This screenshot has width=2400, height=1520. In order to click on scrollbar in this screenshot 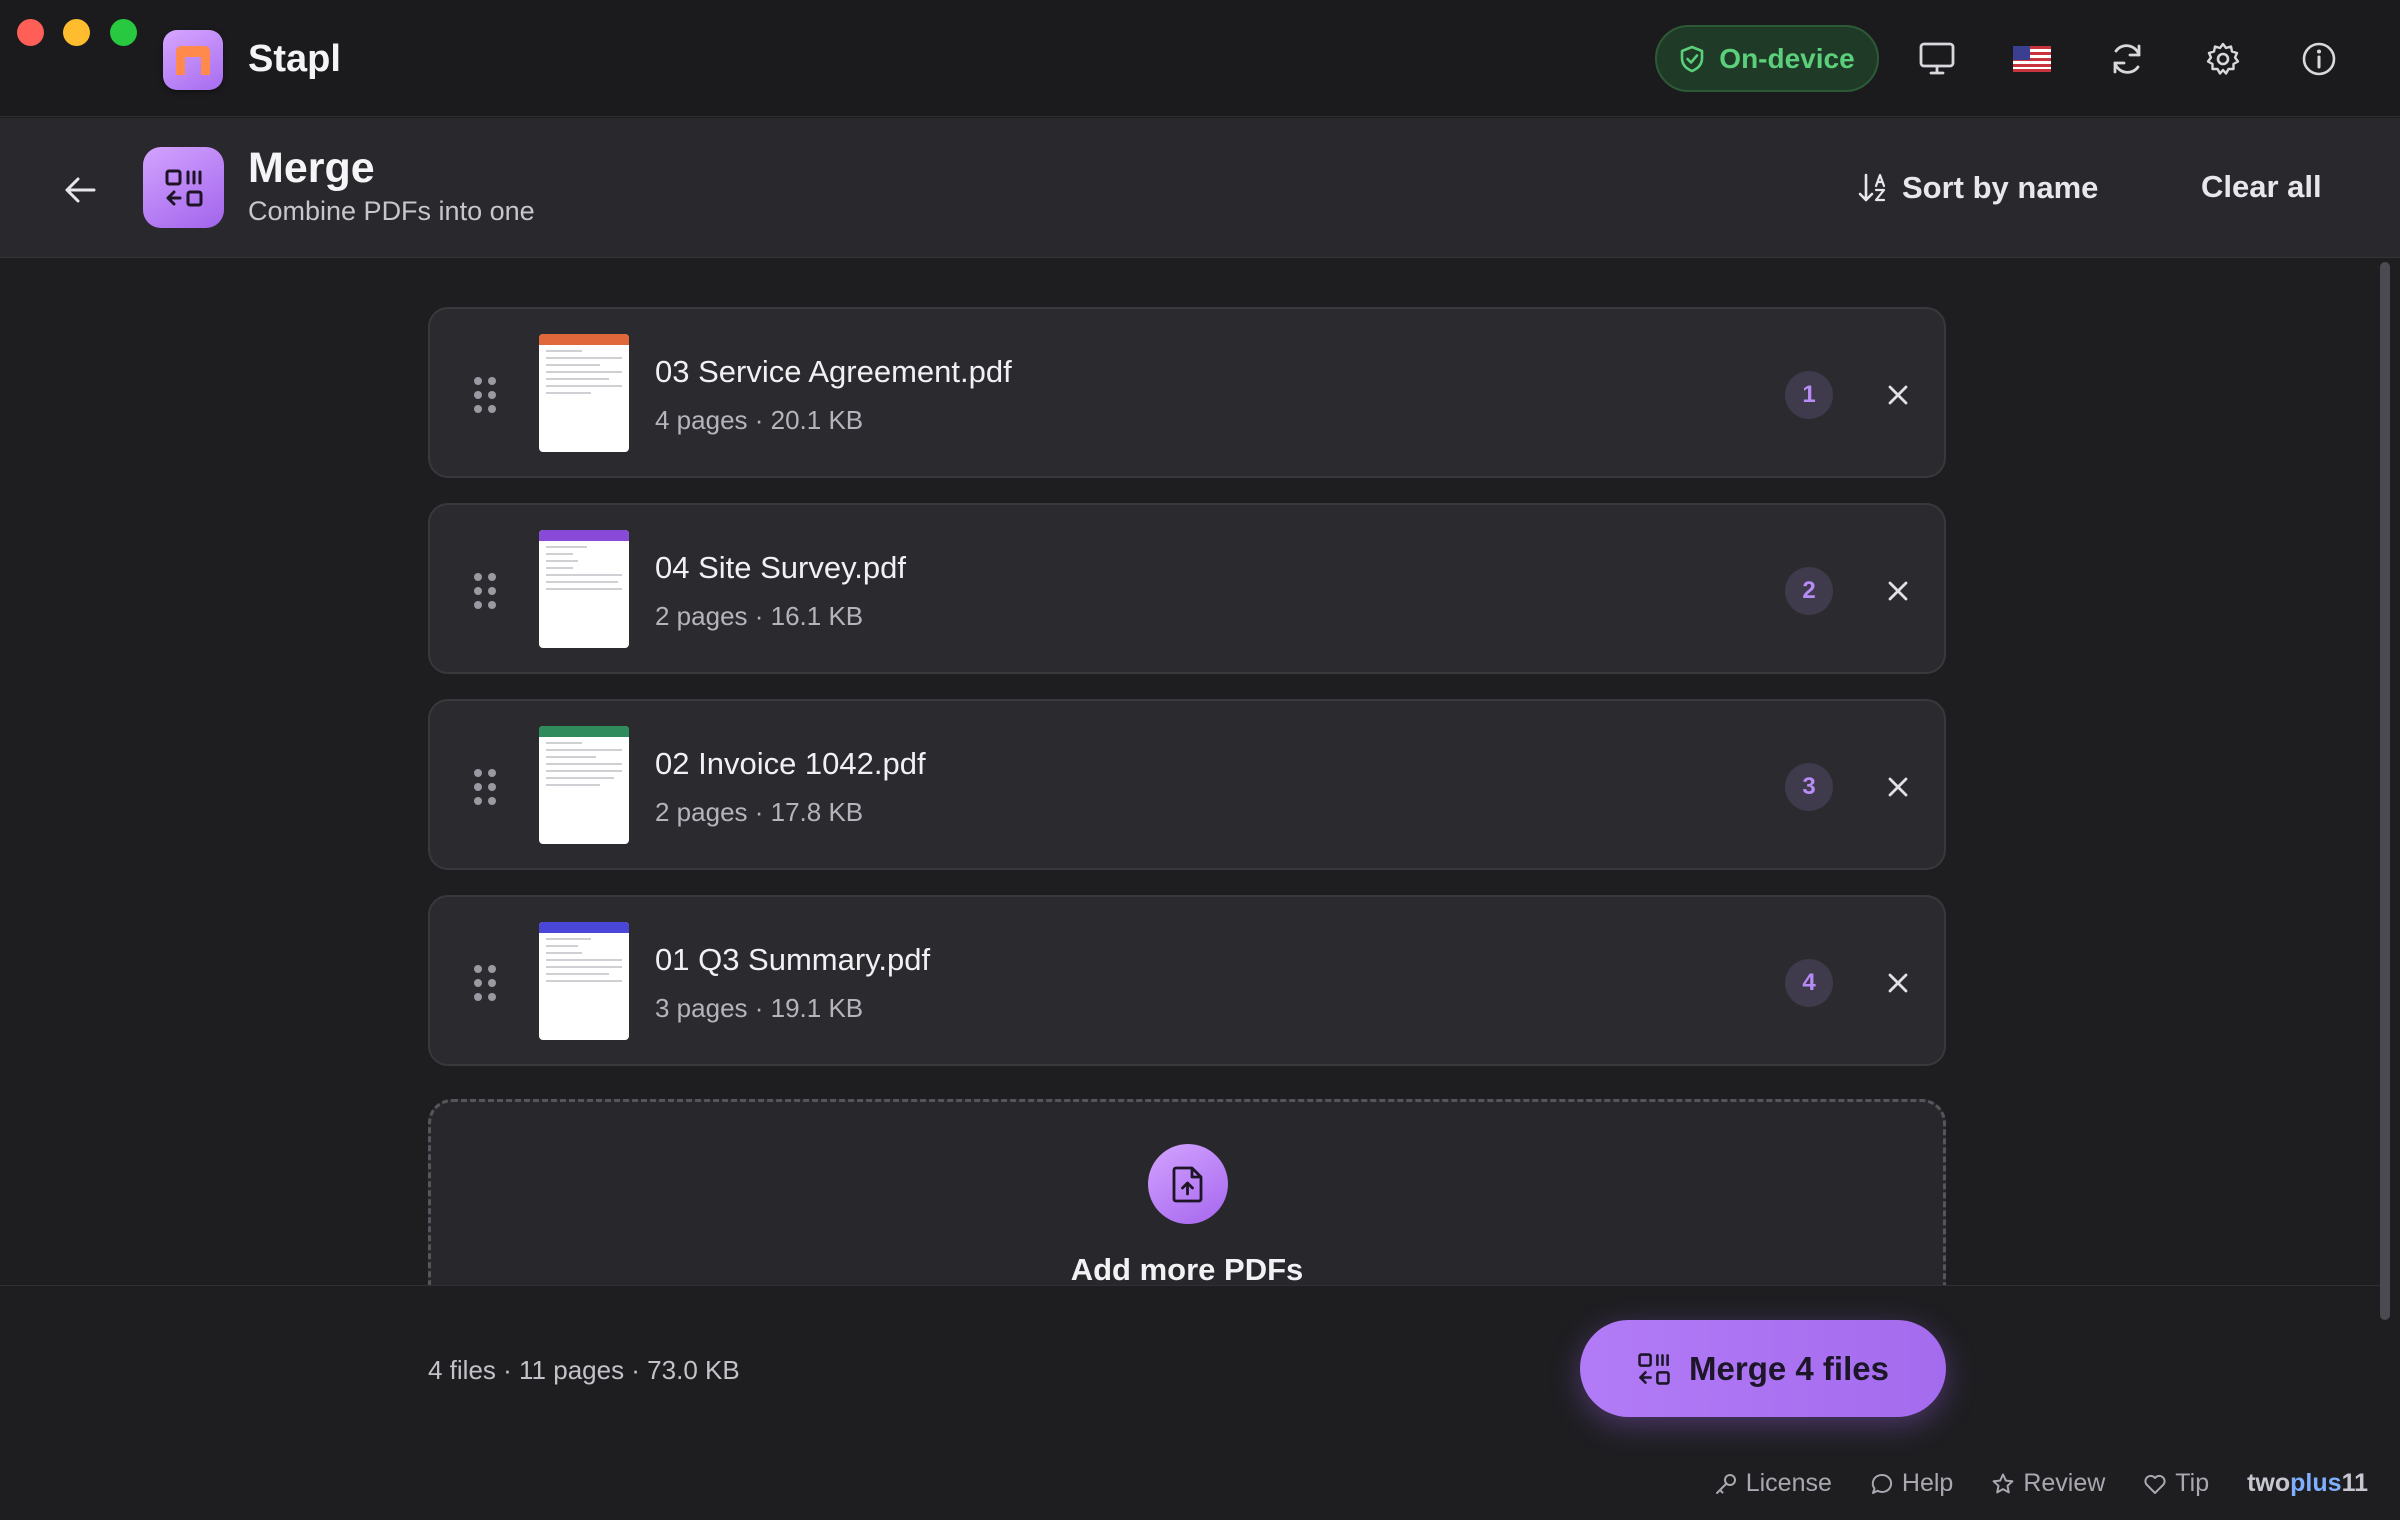, I will do `click(2387, 791)`.